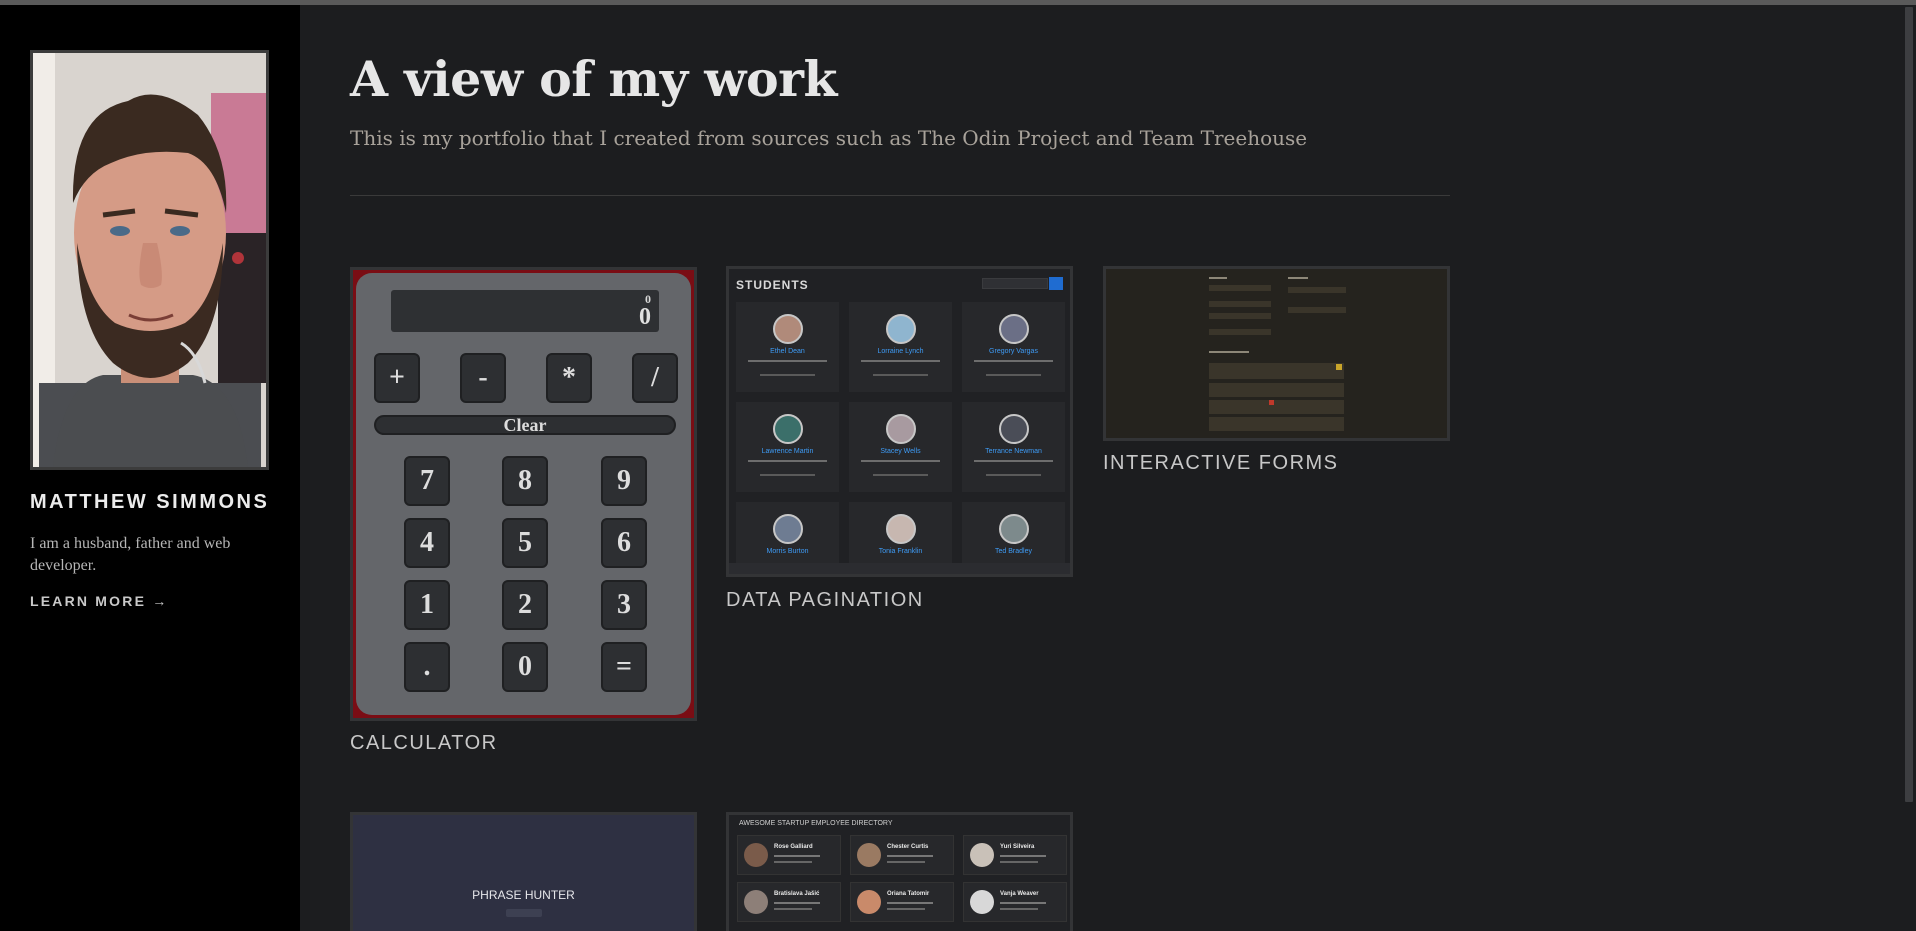 The width and height of the screenshot is (1916, 931). Describe the element at coordinates (825, 600) in the screenshot. I see `project-title-data-pagination: DATA PAGINATION` at that location.